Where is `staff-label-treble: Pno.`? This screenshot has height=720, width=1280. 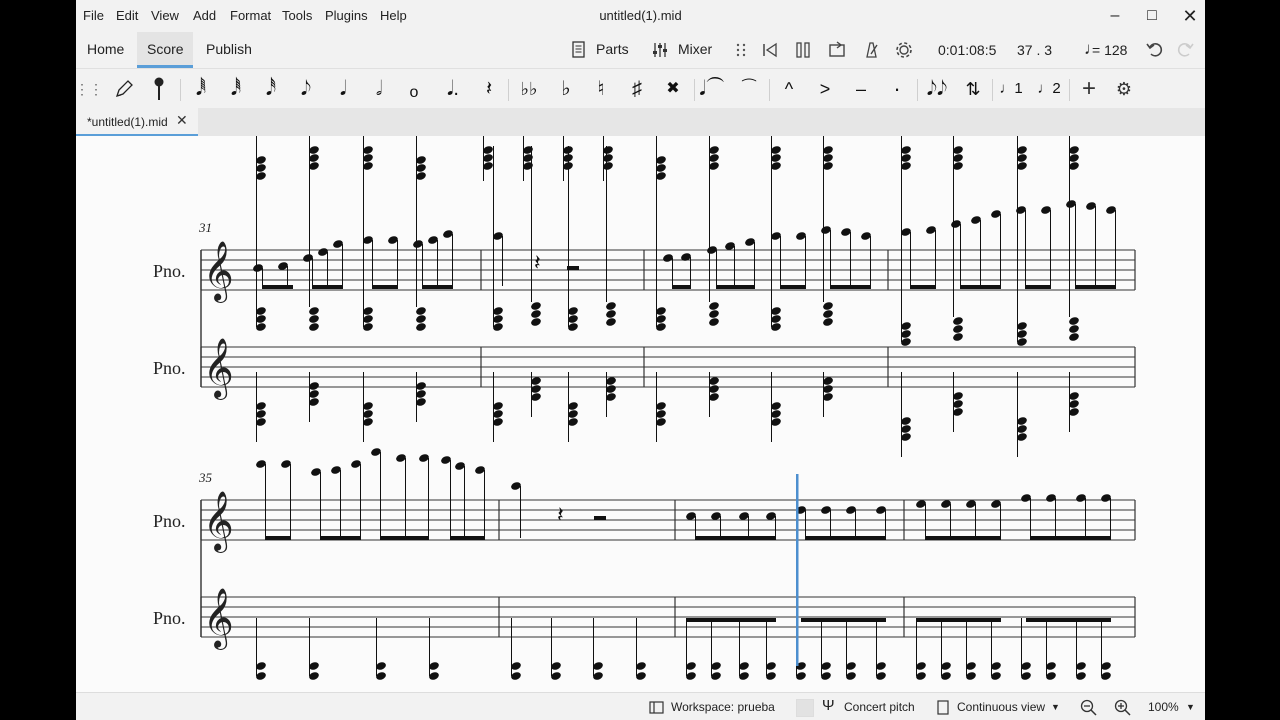
staff-label-treble: Pno. is located at coordinates (169, 271).